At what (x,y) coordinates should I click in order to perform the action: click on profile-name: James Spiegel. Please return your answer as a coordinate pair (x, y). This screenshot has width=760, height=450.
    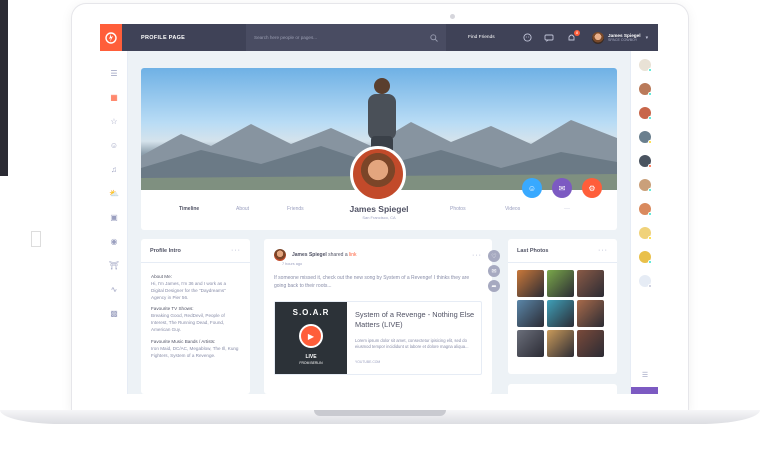
    Looking at the image, I should click on (379, 209).